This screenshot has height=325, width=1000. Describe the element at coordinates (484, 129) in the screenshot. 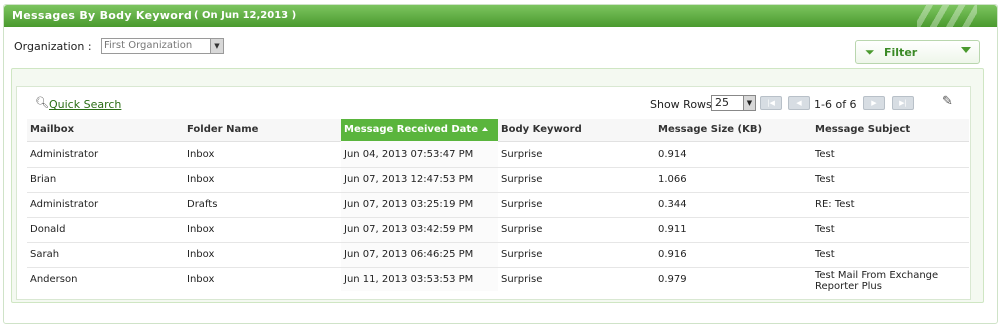

I see `sort-ascending-icon` at that location.